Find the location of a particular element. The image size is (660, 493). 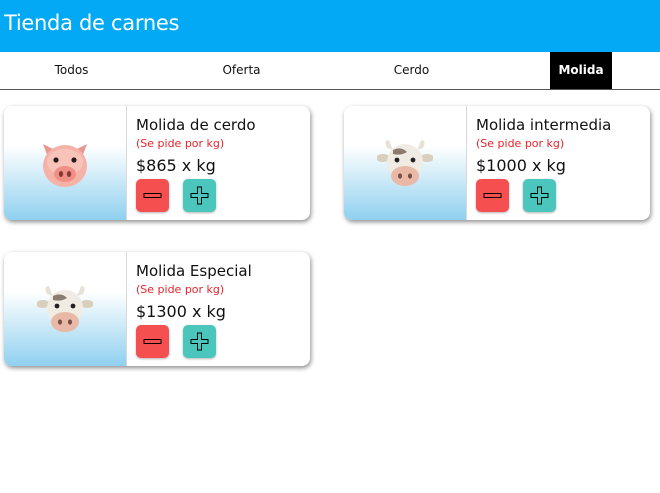

tab-oferta: Oferta is located at coordinates (241, 70).